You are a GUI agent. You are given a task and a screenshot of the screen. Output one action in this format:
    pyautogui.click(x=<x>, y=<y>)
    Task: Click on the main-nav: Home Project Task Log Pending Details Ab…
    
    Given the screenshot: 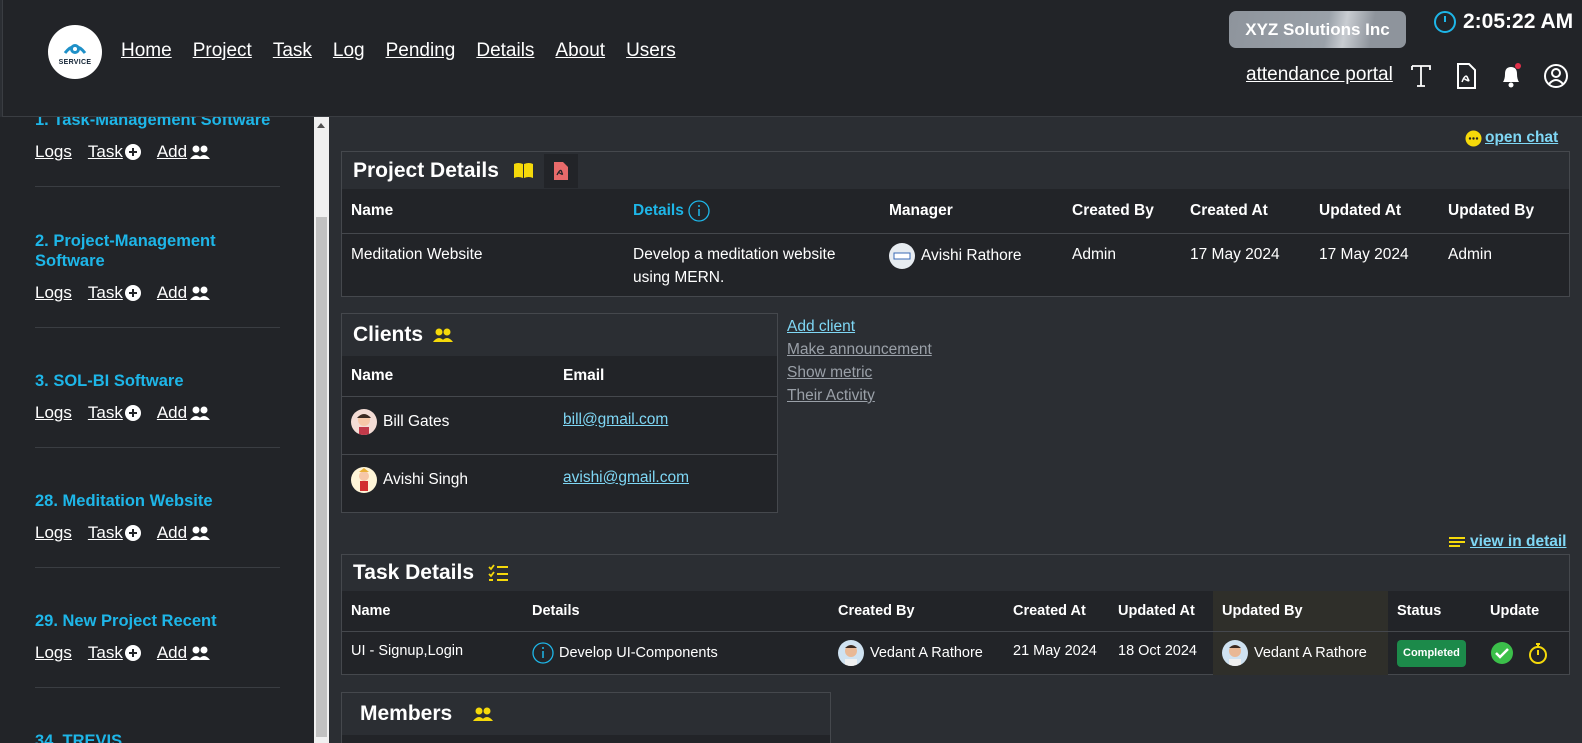 What is the action you would take?
    pyautogui.click(x=409, y=51)
    